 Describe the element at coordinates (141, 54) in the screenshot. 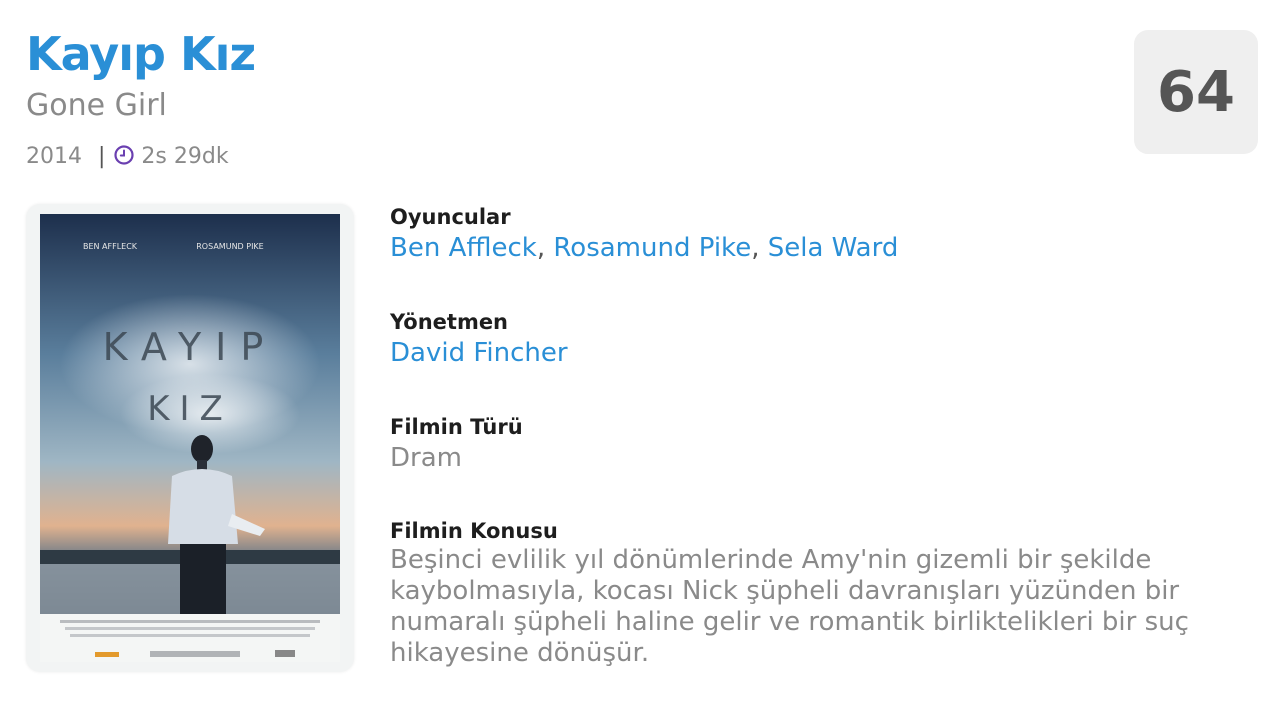

I see `movie-title: Kayıp Kız` at that location.